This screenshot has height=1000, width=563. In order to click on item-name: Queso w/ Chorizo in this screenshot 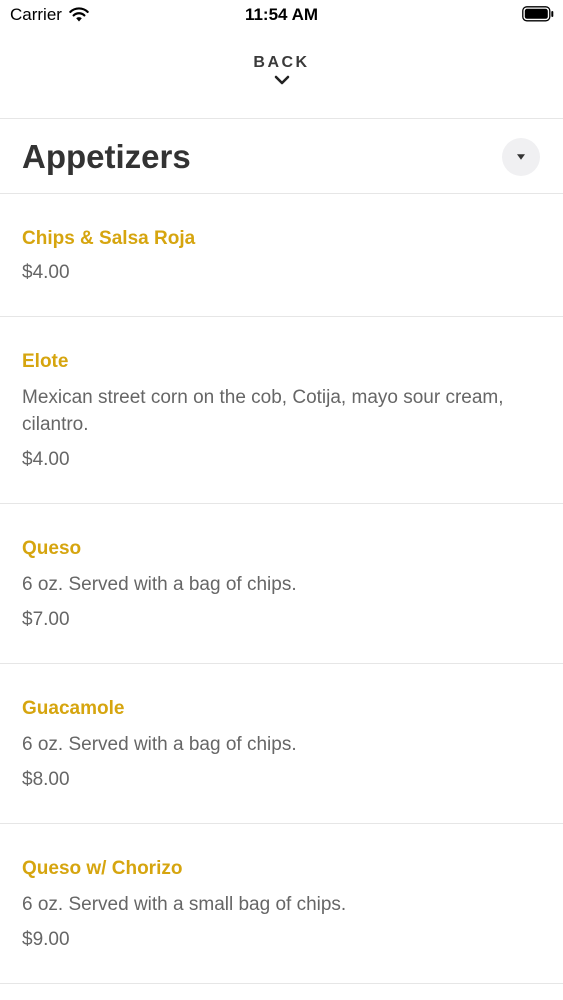, I will do `click(102, 868)`.